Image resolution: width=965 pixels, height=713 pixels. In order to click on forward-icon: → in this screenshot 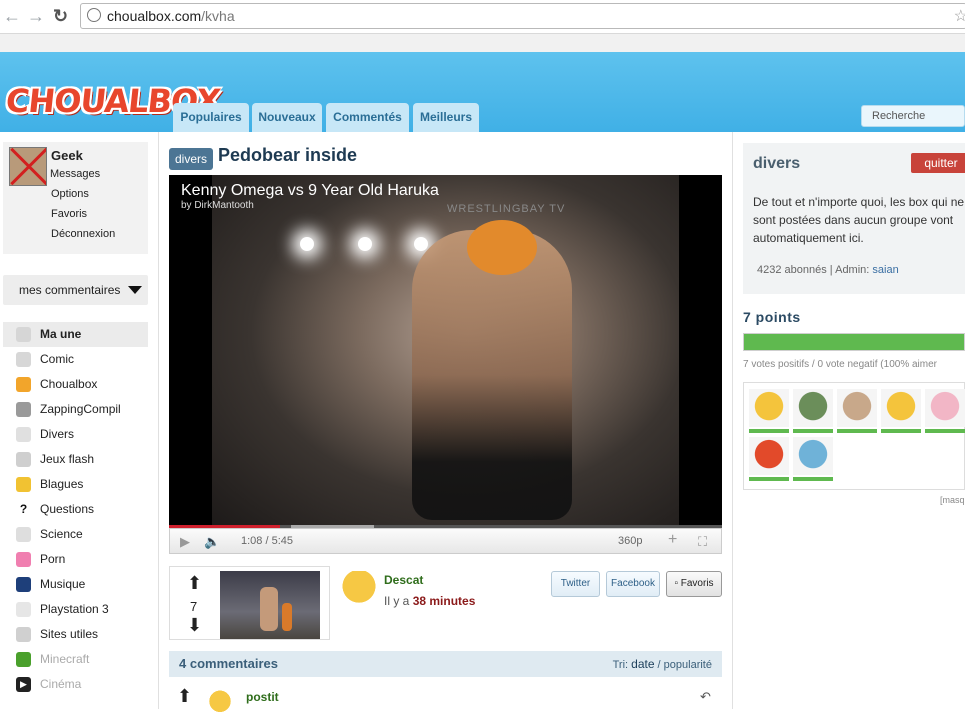, I will do `click(36, 16)`.